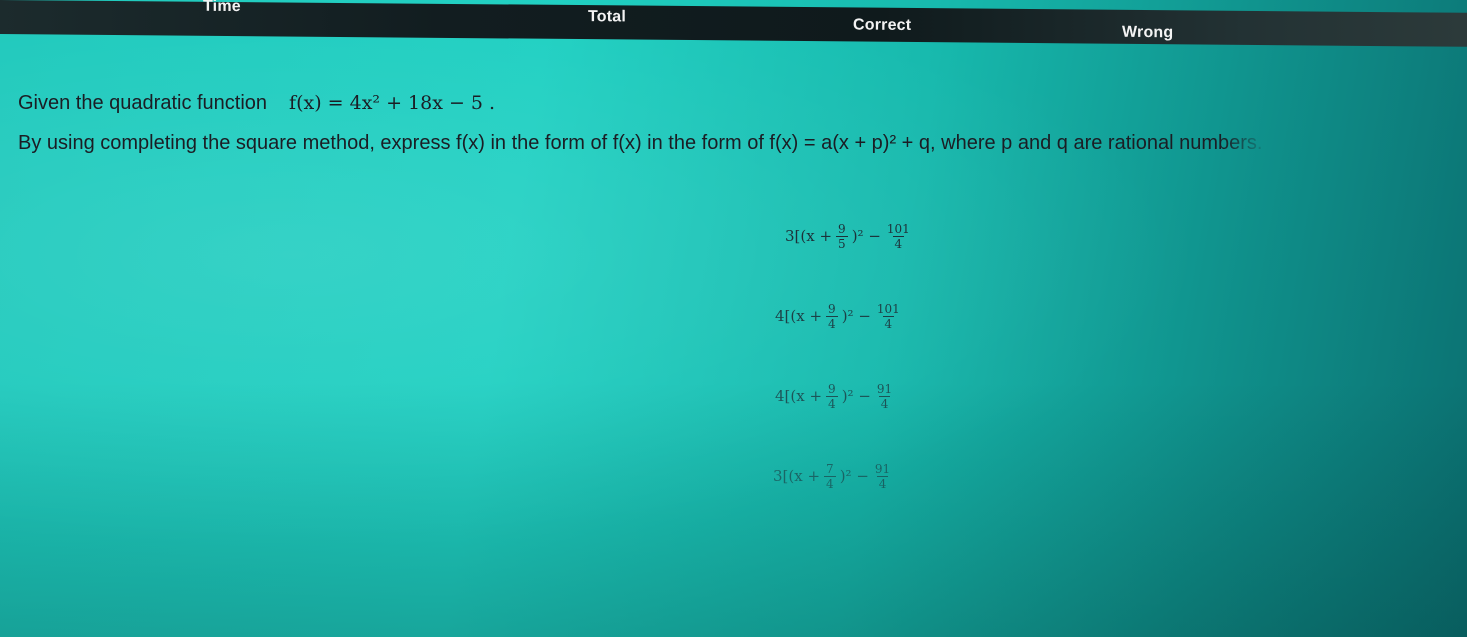 This screenshot has width=1467, height=637. Describe the element at coordinates (607, 17) in the screenshot. I see `total-label: Total` at that location.